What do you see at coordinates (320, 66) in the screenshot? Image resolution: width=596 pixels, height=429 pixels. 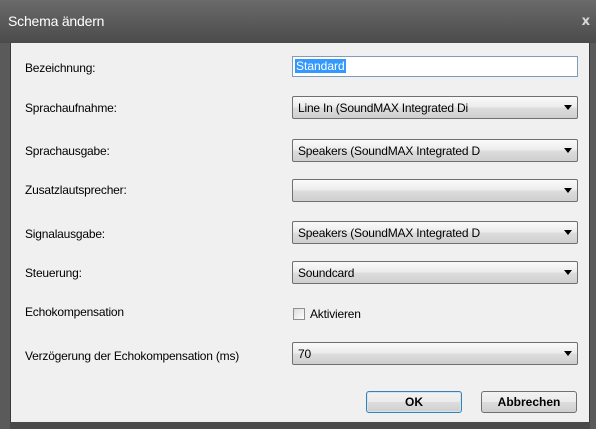 I see `bezeichnung-value: Standard` at bounding box center [320, 66].